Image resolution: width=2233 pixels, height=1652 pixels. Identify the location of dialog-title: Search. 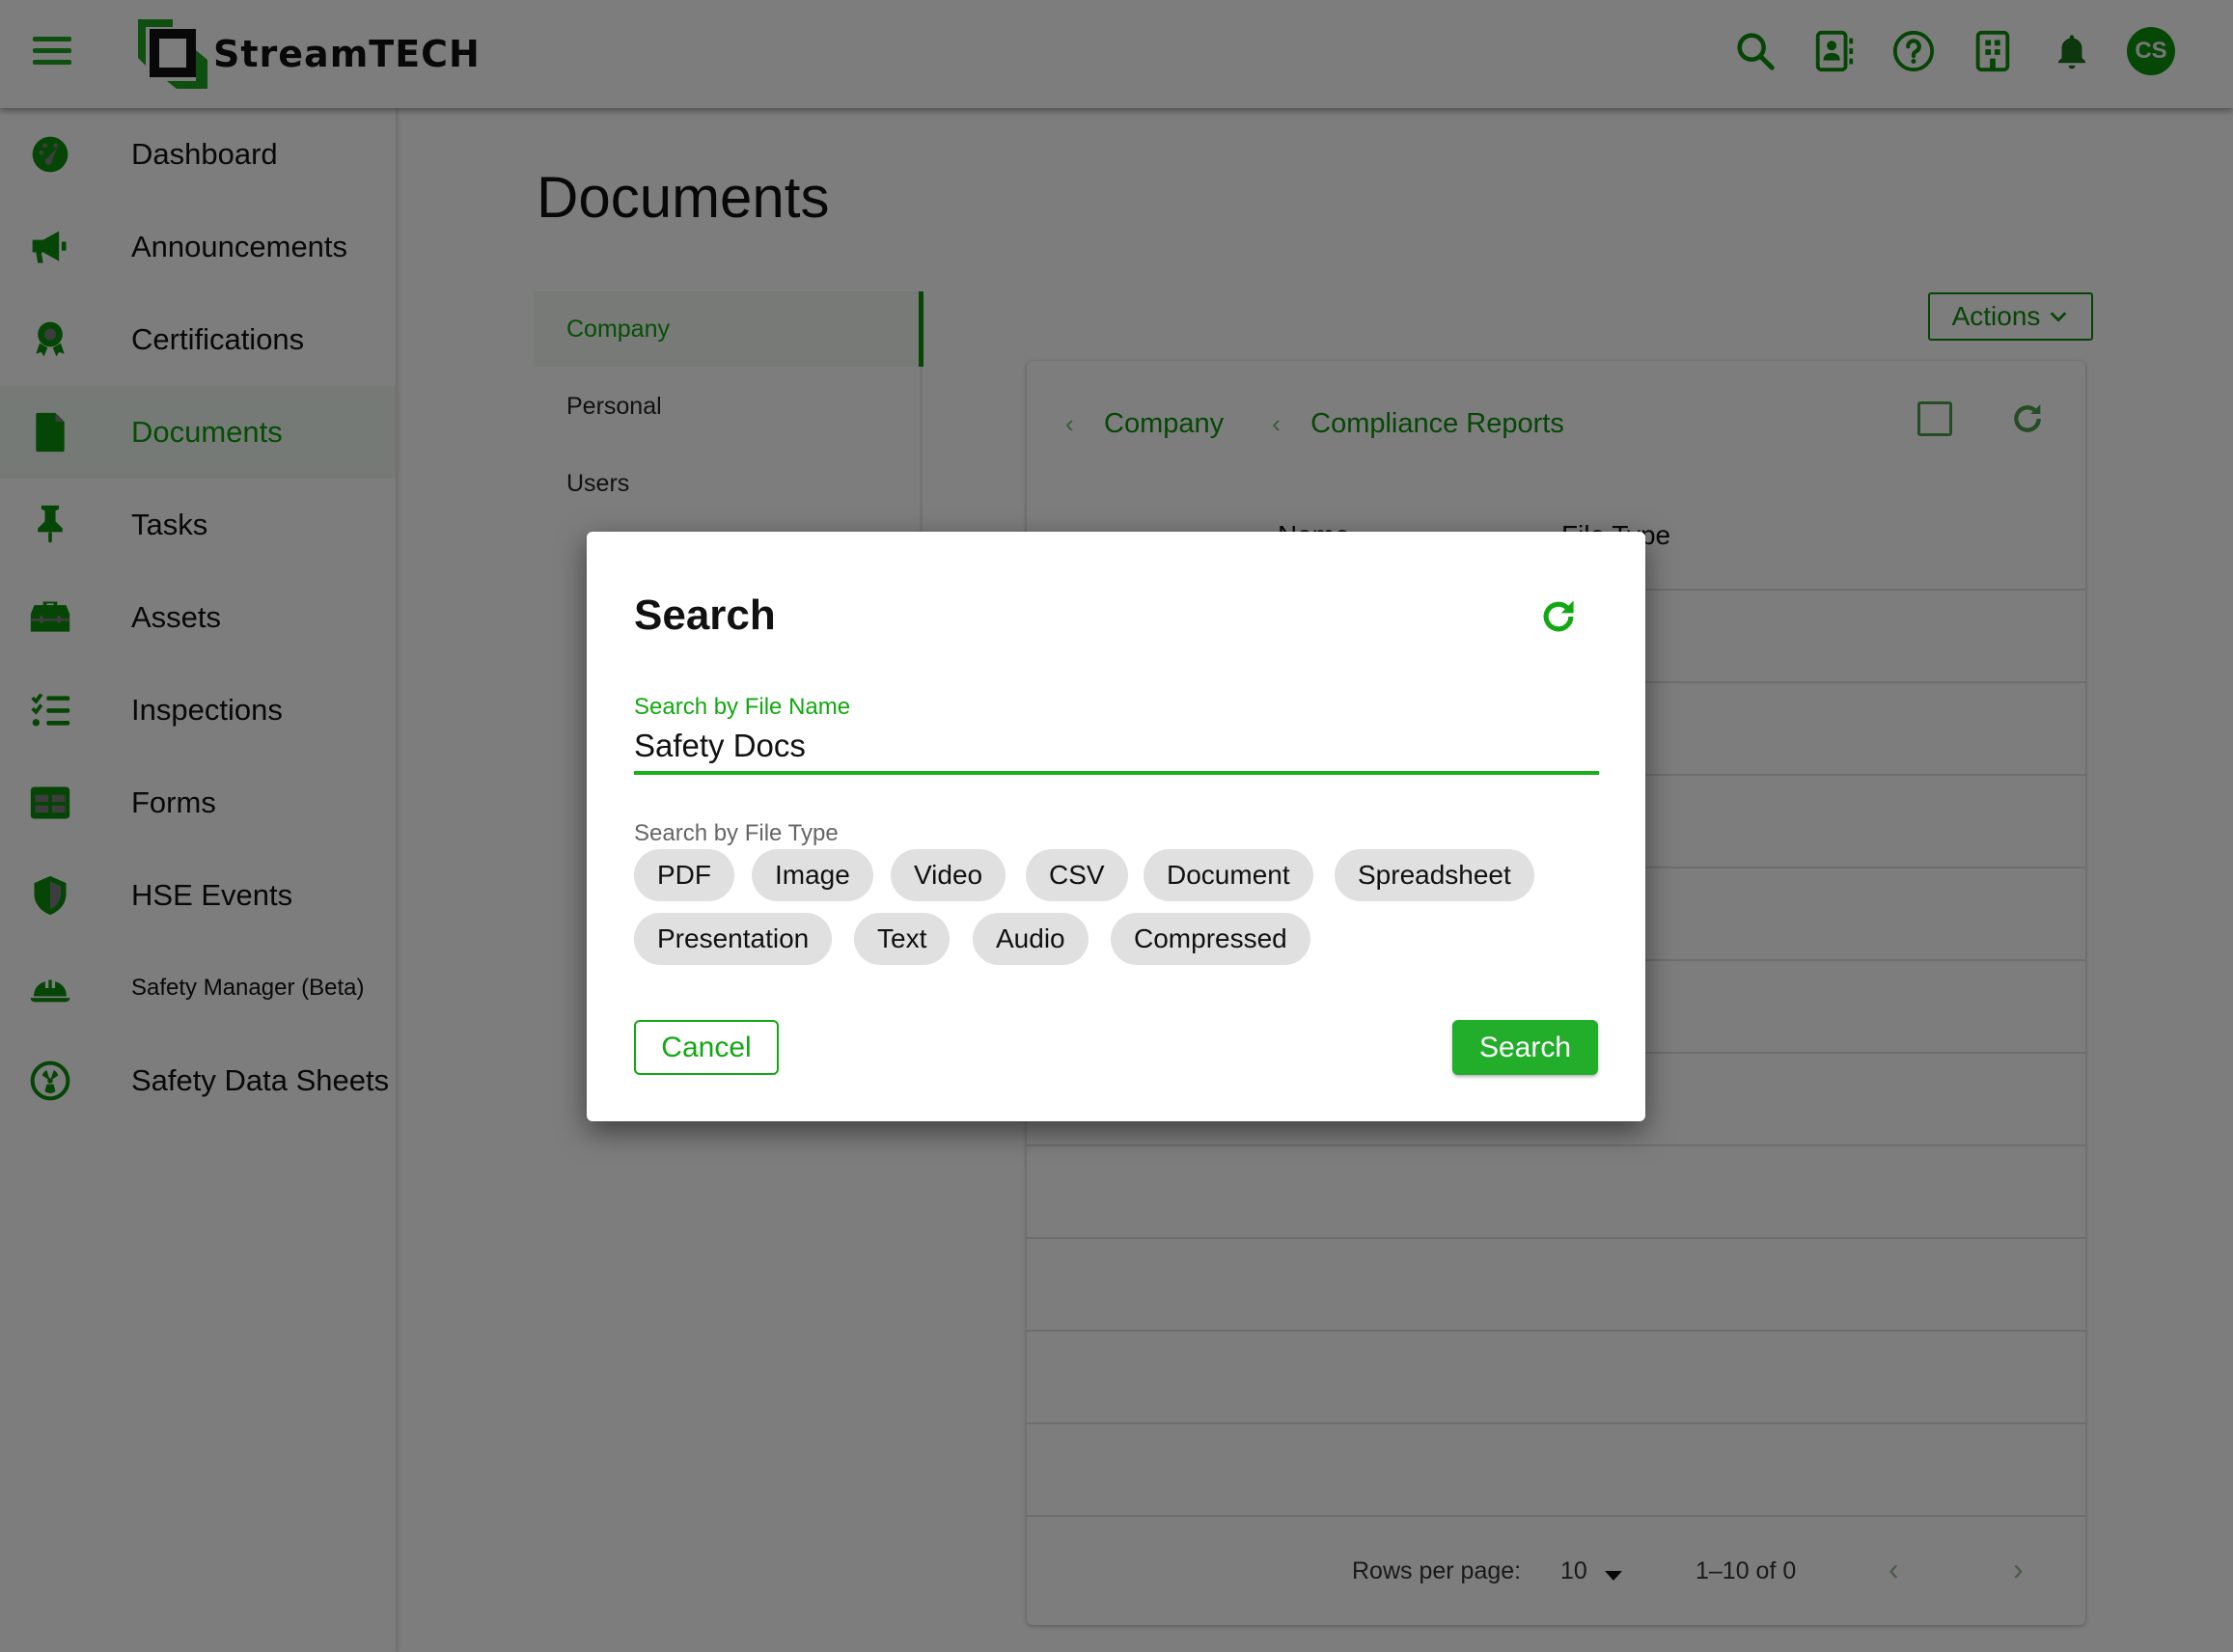
(705, 615).